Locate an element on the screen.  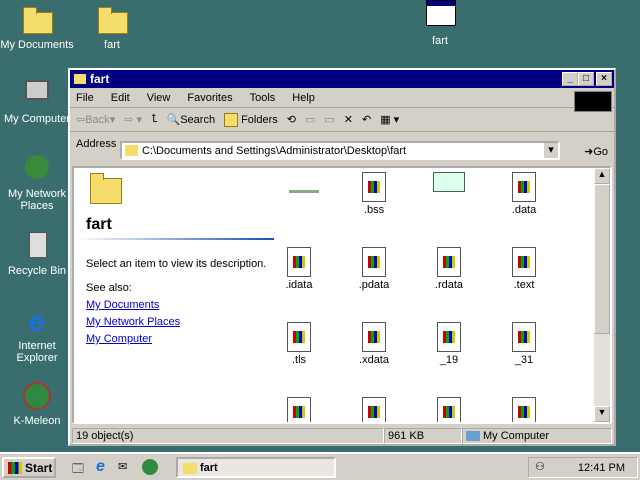
move-to-button: ▭ is located at coordinates (310, 119).